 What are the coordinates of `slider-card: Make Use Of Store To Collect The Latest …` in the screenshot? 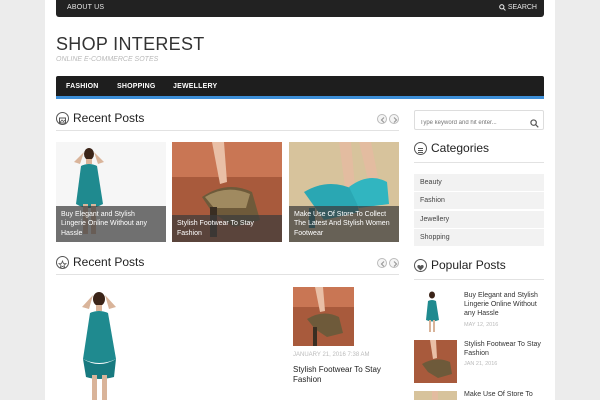 It's located at (344, 192).